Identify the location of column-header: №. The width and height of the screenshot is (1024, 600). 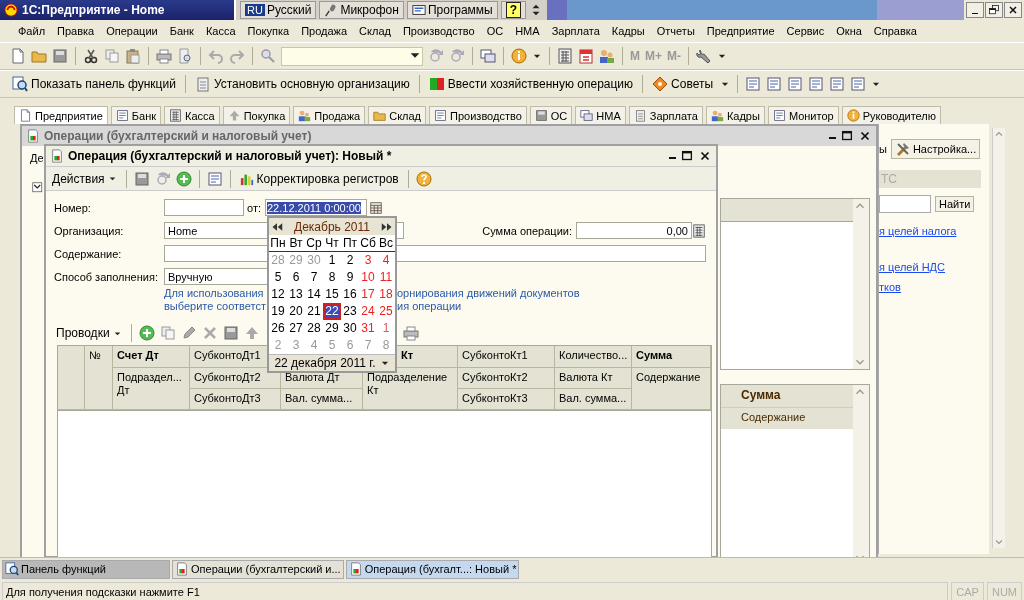
(99, 378).